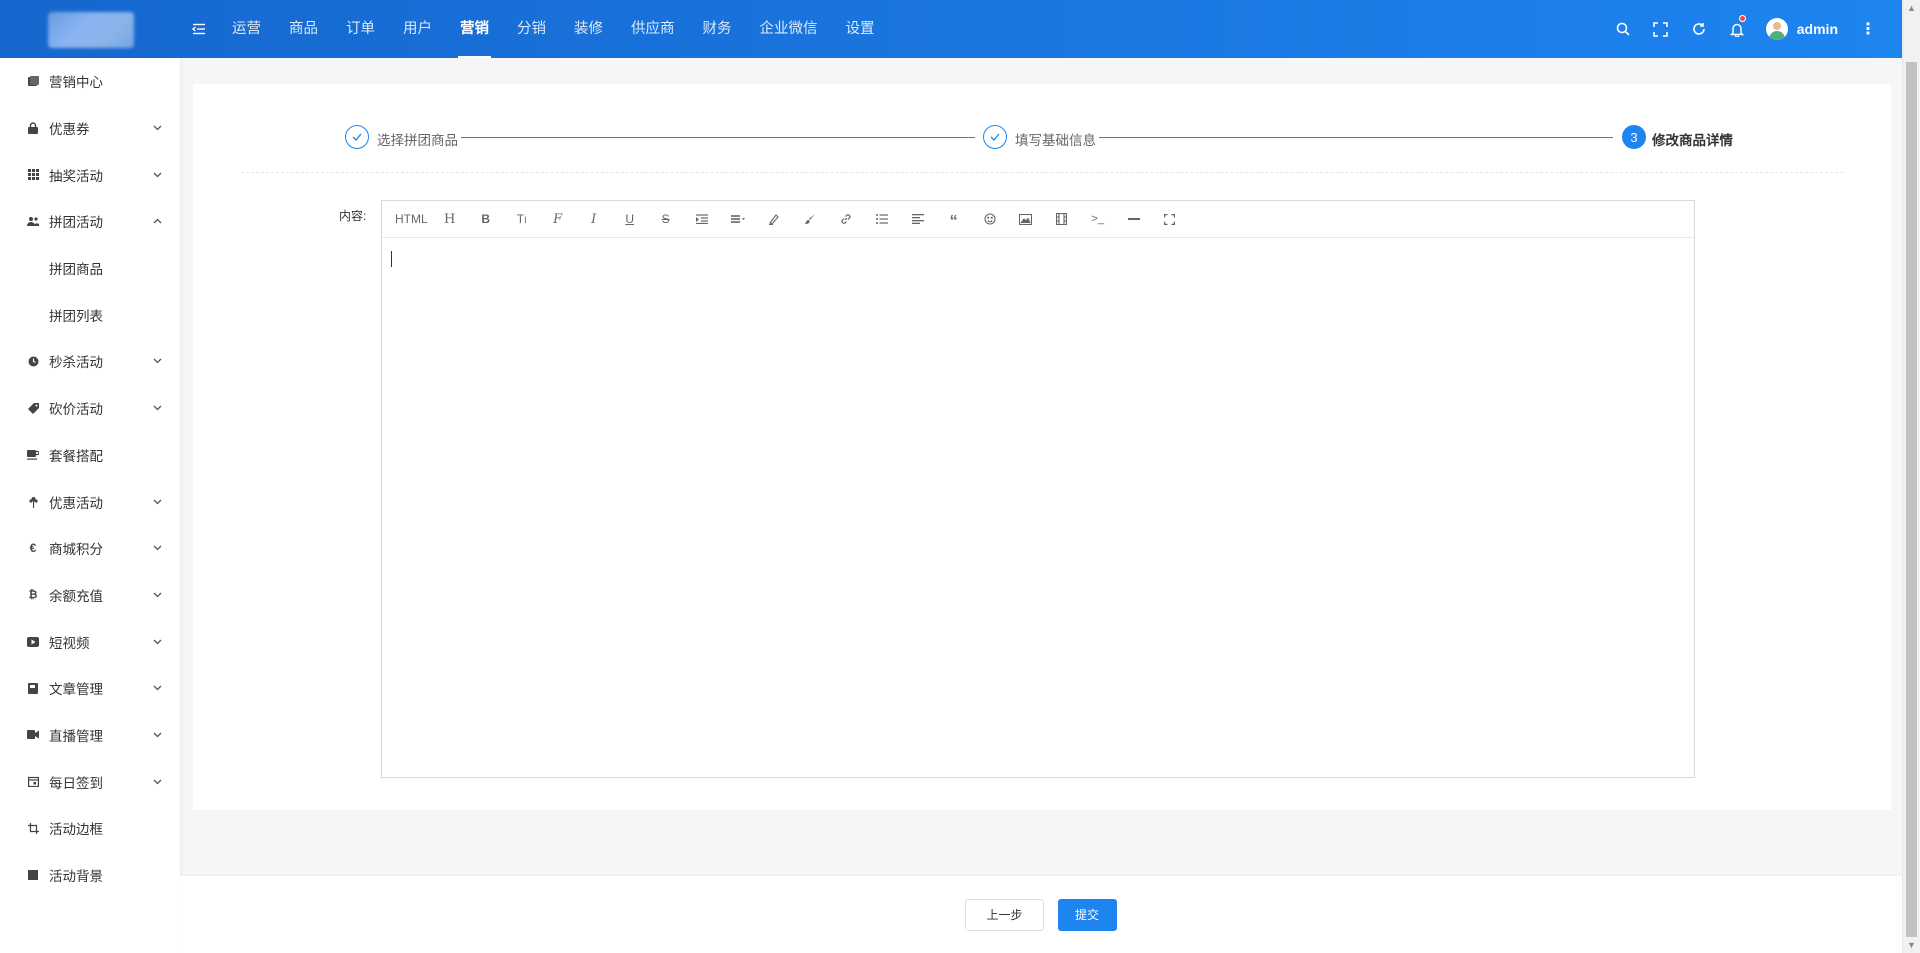  I want to click on sidebar-item-label: 短视频, so click(69, 643).